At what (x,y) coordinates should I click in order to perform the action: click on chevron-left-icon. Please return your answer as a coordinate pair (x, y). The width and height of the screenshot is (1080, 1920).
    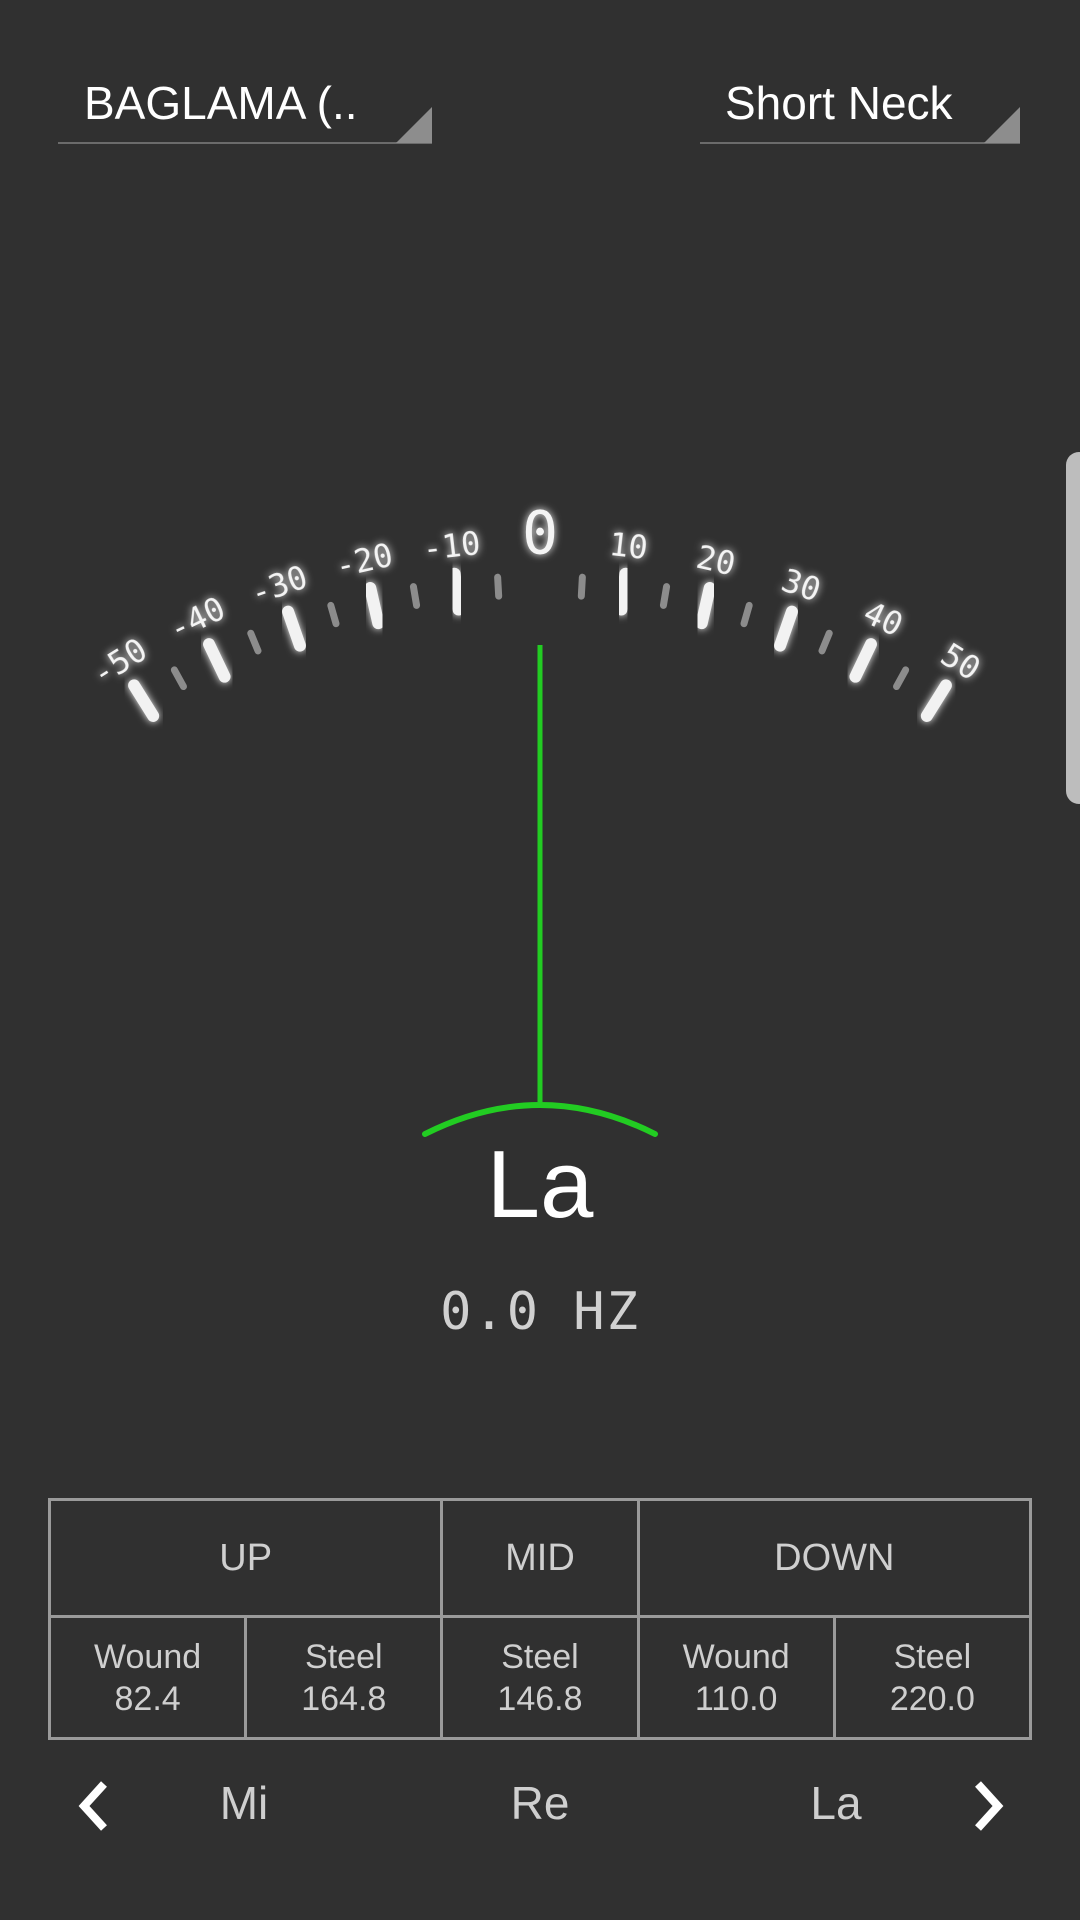
    Looking at the image, I should click on (92, 1806).